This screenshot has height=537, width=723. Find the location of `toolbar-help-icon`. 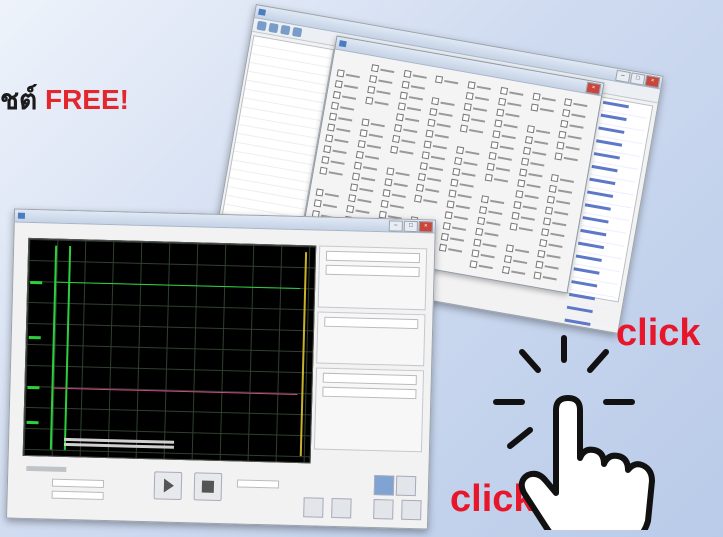

toolbar-help-icon is located at coordinates (297, 32).